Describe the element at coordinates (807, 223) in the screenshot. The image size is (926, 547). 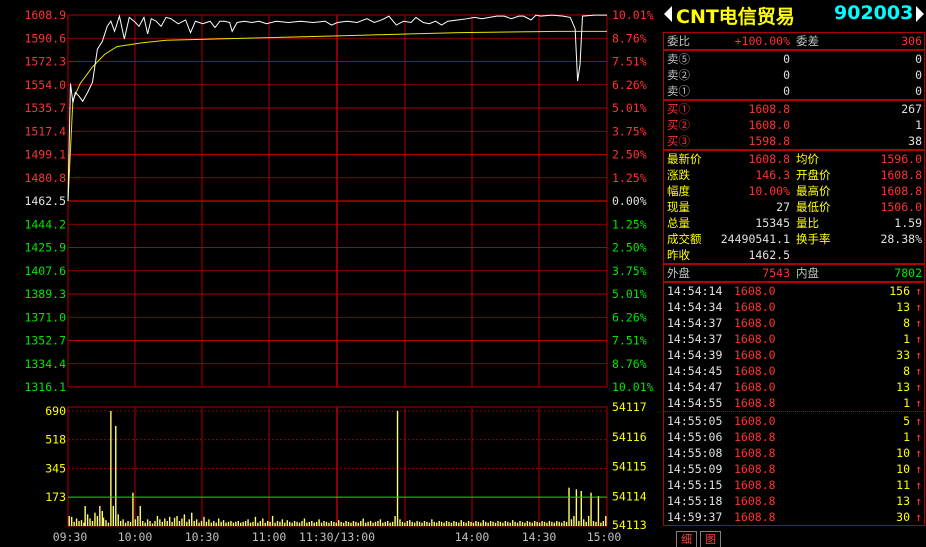
I see `stat-label-2: 量比` at that location.